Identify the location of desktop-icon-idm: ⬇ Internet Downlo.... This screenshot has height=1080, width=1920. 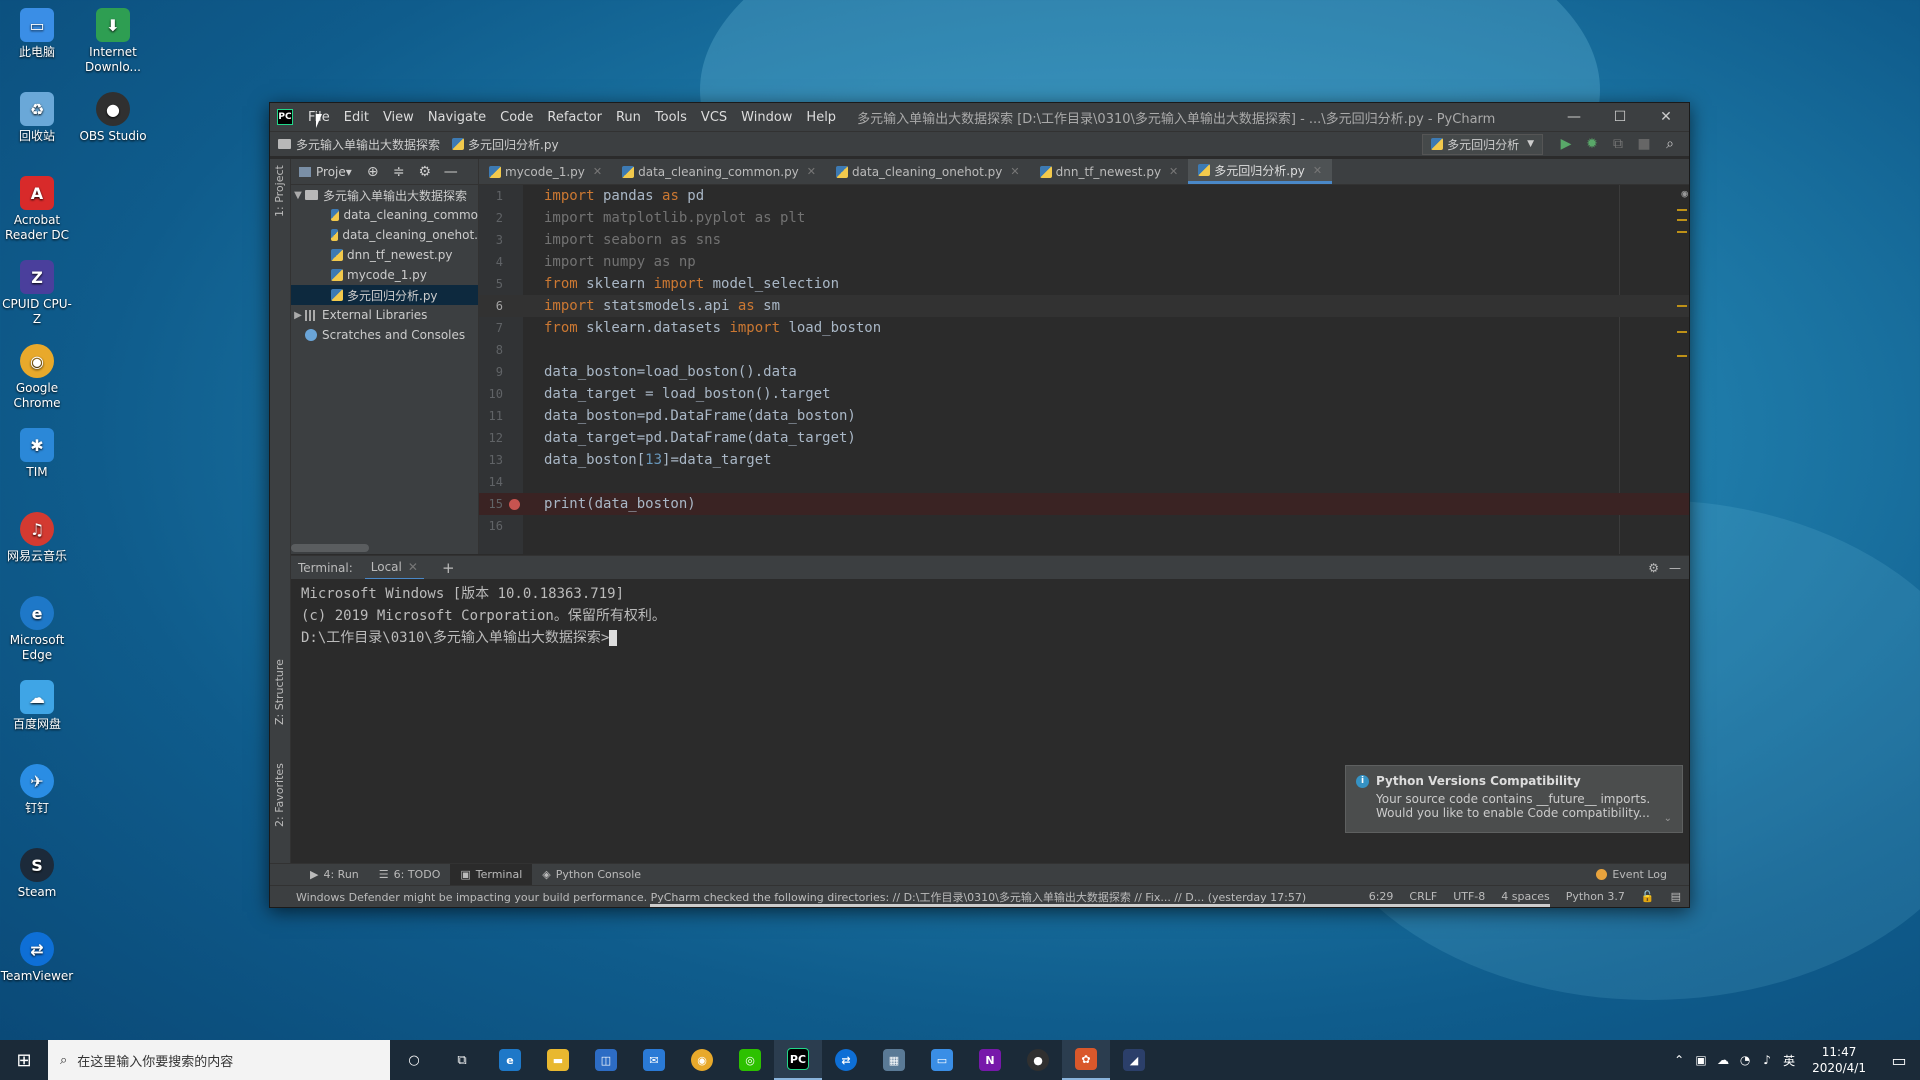
(113, 39).